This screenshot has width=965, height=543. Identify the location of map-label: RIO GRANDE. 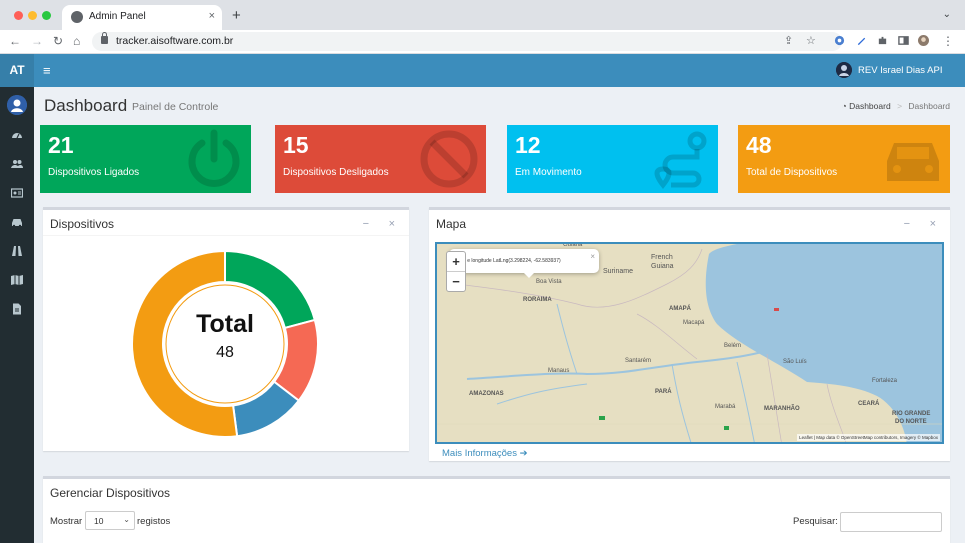
(911, 414).